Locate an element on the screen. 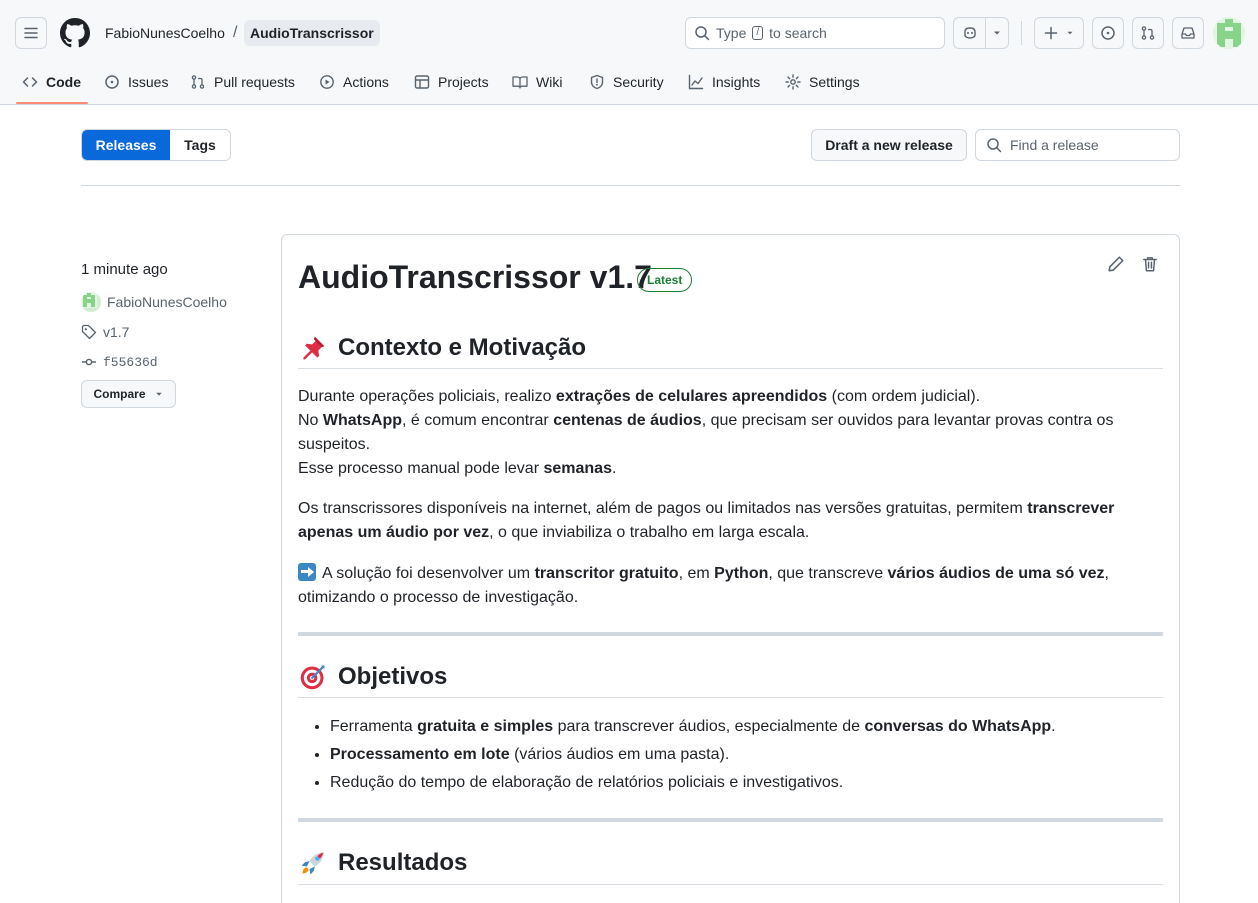 This screenshot has height=903, width=1258. author-name: FabioNunesCoelho is located at coordinates (167, 302).